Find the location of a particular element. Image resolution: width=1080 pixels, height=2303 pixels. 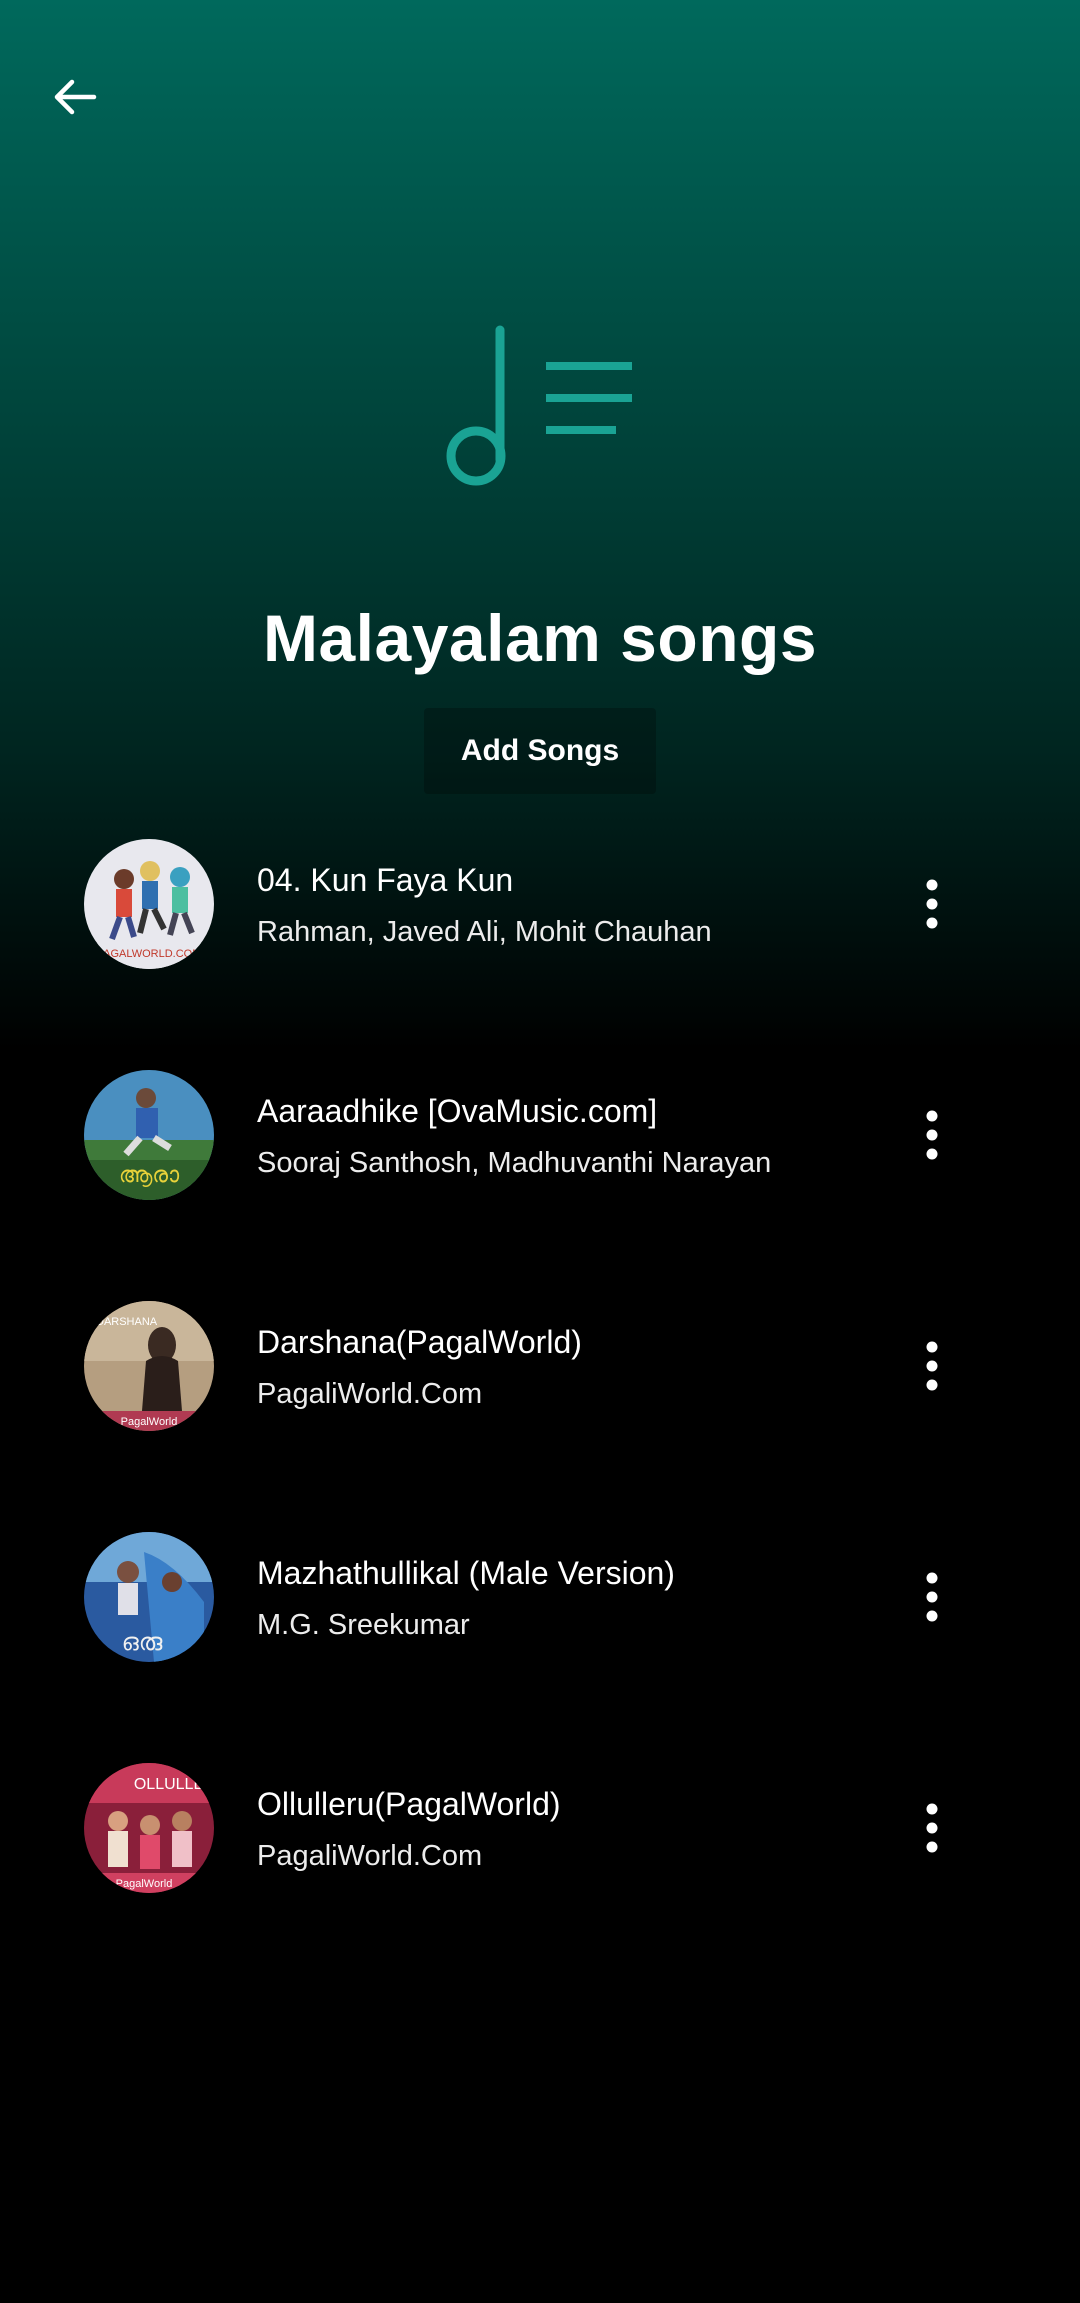

svg-text: ആരാ is located at coordinates (149, 1175).